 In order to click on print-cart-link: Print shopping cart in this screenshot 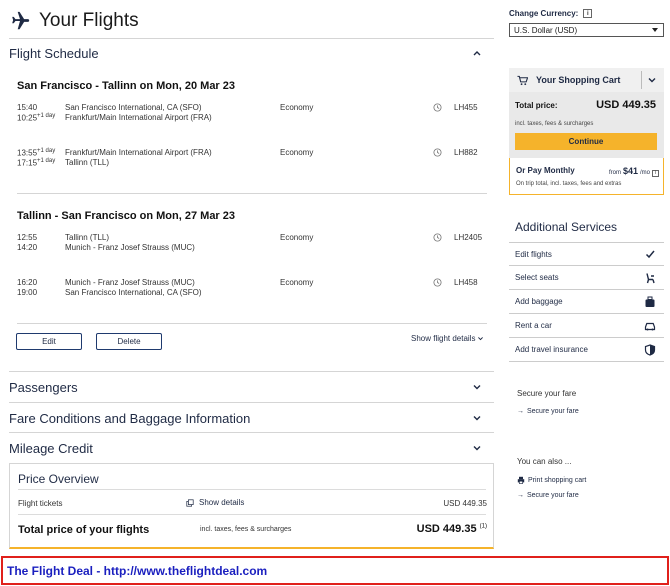, I will do `click(551, 480)`.